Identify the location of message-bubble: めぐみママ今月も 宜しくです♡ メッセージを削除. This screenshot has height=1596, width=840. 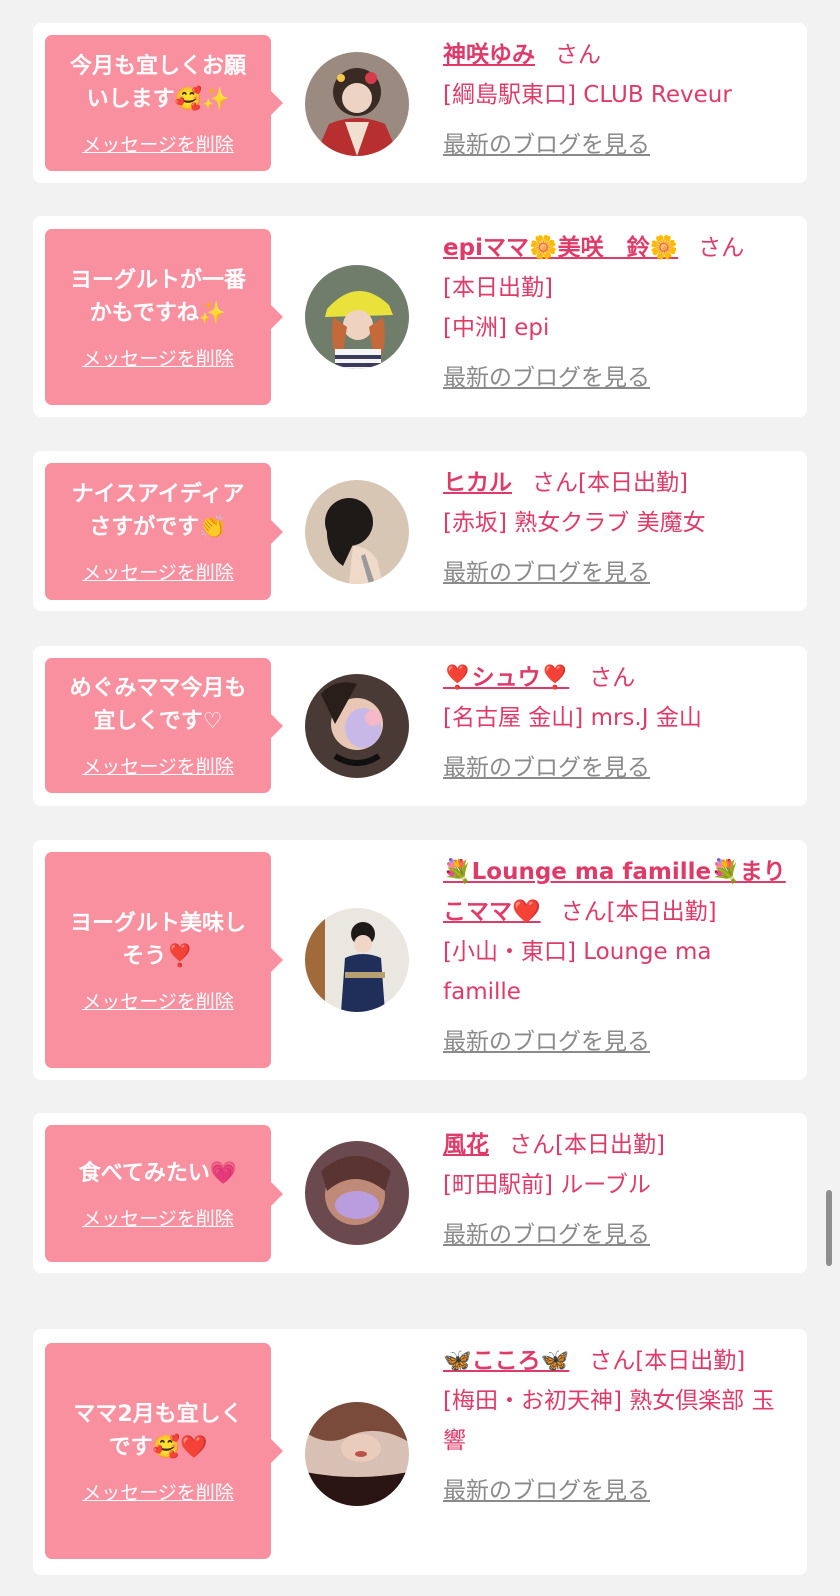
(164, 725).